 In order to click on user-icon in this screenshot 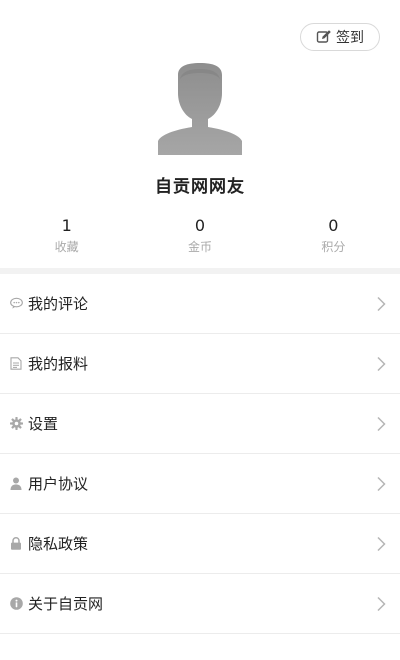, I will do `click(16, 483)`.